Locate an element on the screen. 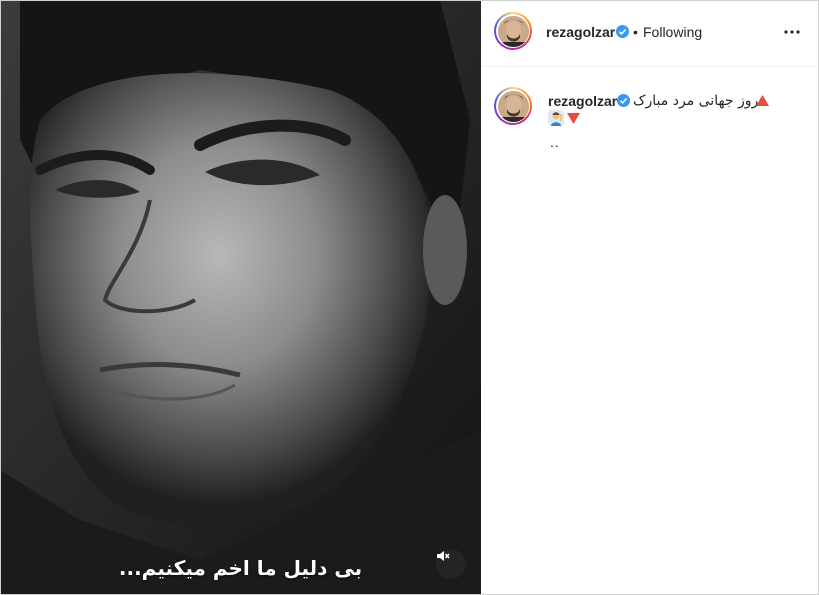  caption-text: روز جهانی مرد مبارک is located at coordinates (696, 101).